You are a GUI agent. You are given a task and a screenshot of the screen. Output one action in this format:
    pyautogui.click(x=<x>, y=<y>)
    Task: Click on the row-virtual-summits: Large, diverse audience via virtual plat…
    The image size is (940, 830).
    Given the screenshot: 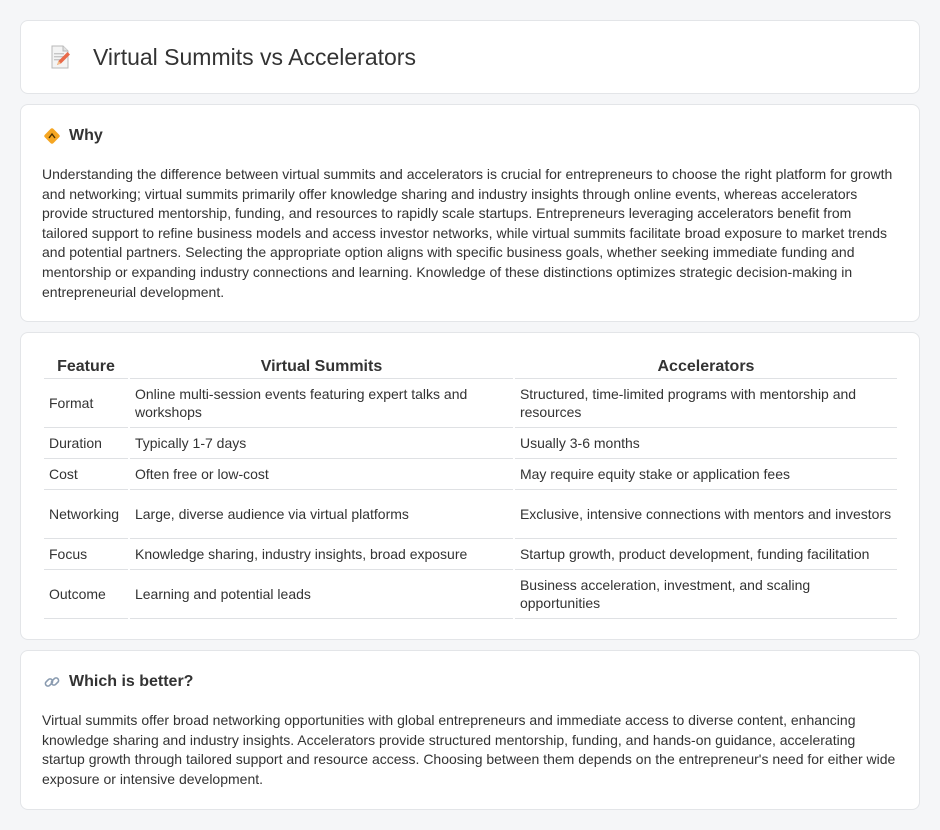 What is the action you would take?
    pyautogui.click(x=321, y=514)
    